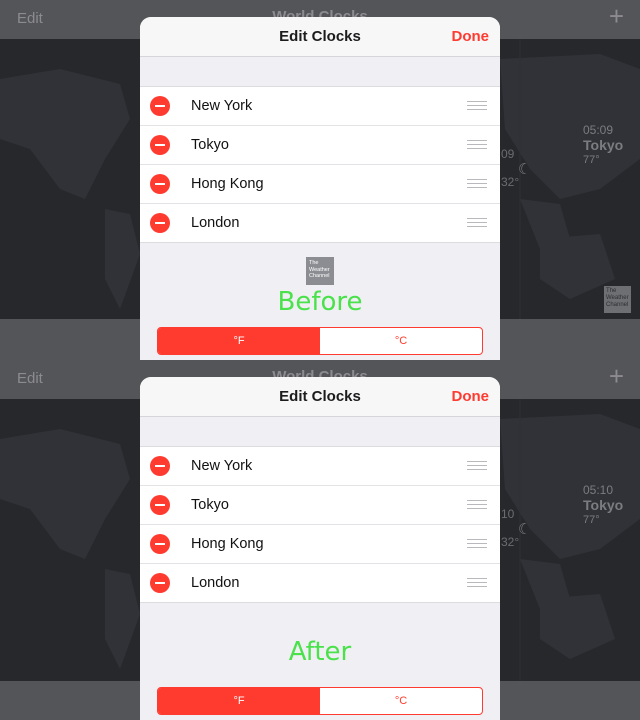 This screenshot has width=640, height=720. I want to click on weather-channel-logo-text: The Weather Channel, so click(319, 269).